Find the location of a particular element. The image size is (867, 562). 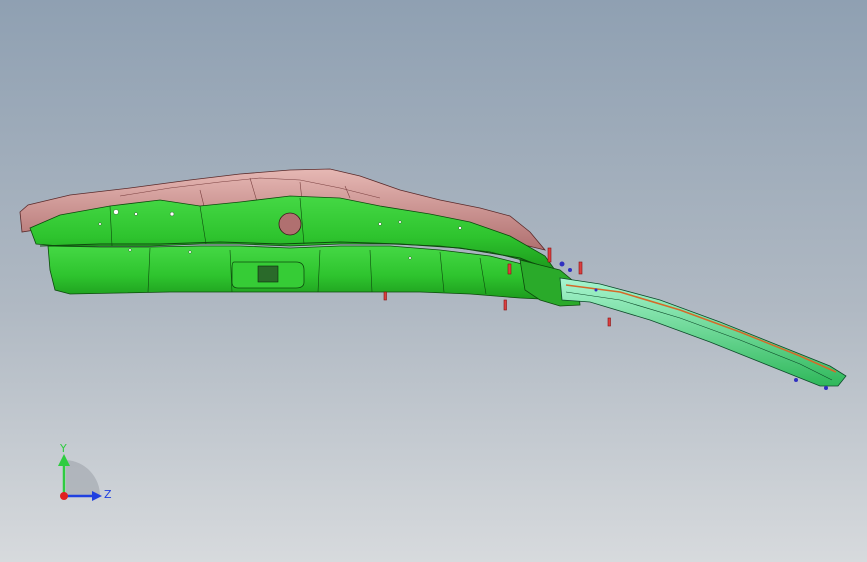

y-axis-arrow is located at coordinates (64, 460).